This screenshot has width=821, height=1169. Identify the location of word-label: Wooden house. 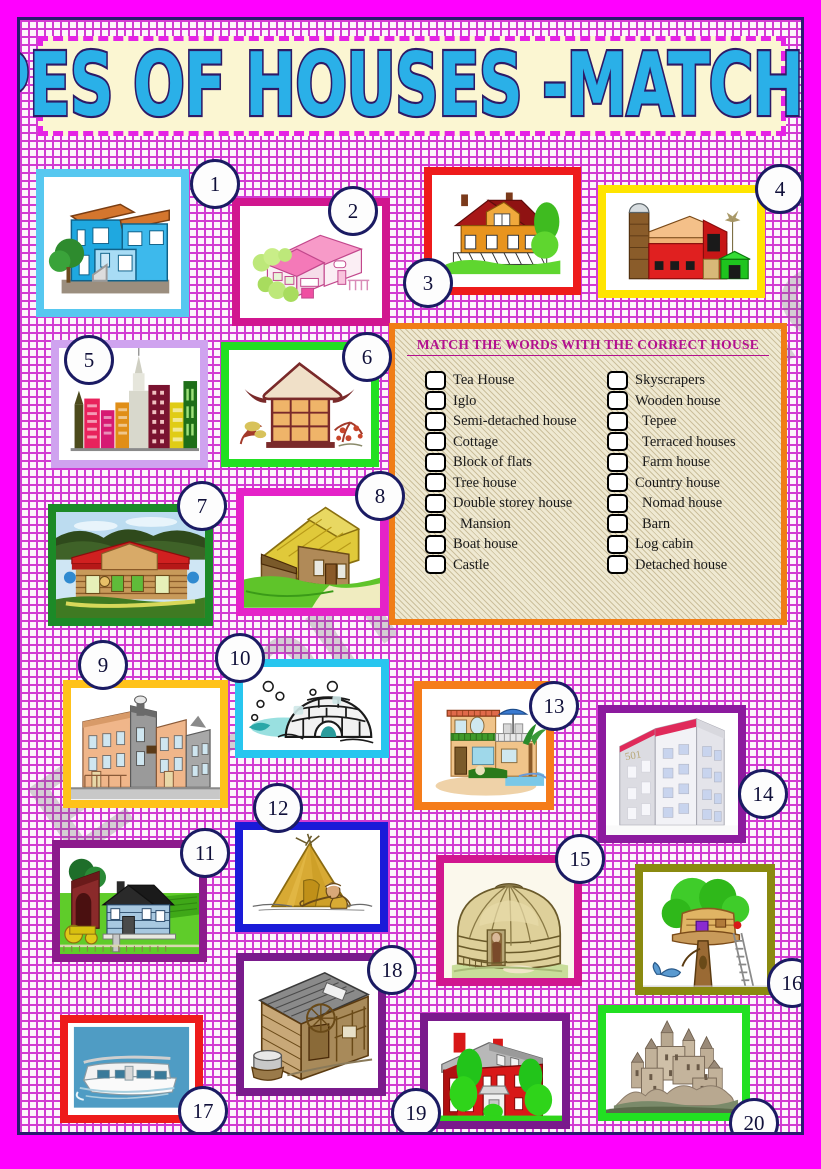
(678, 400).